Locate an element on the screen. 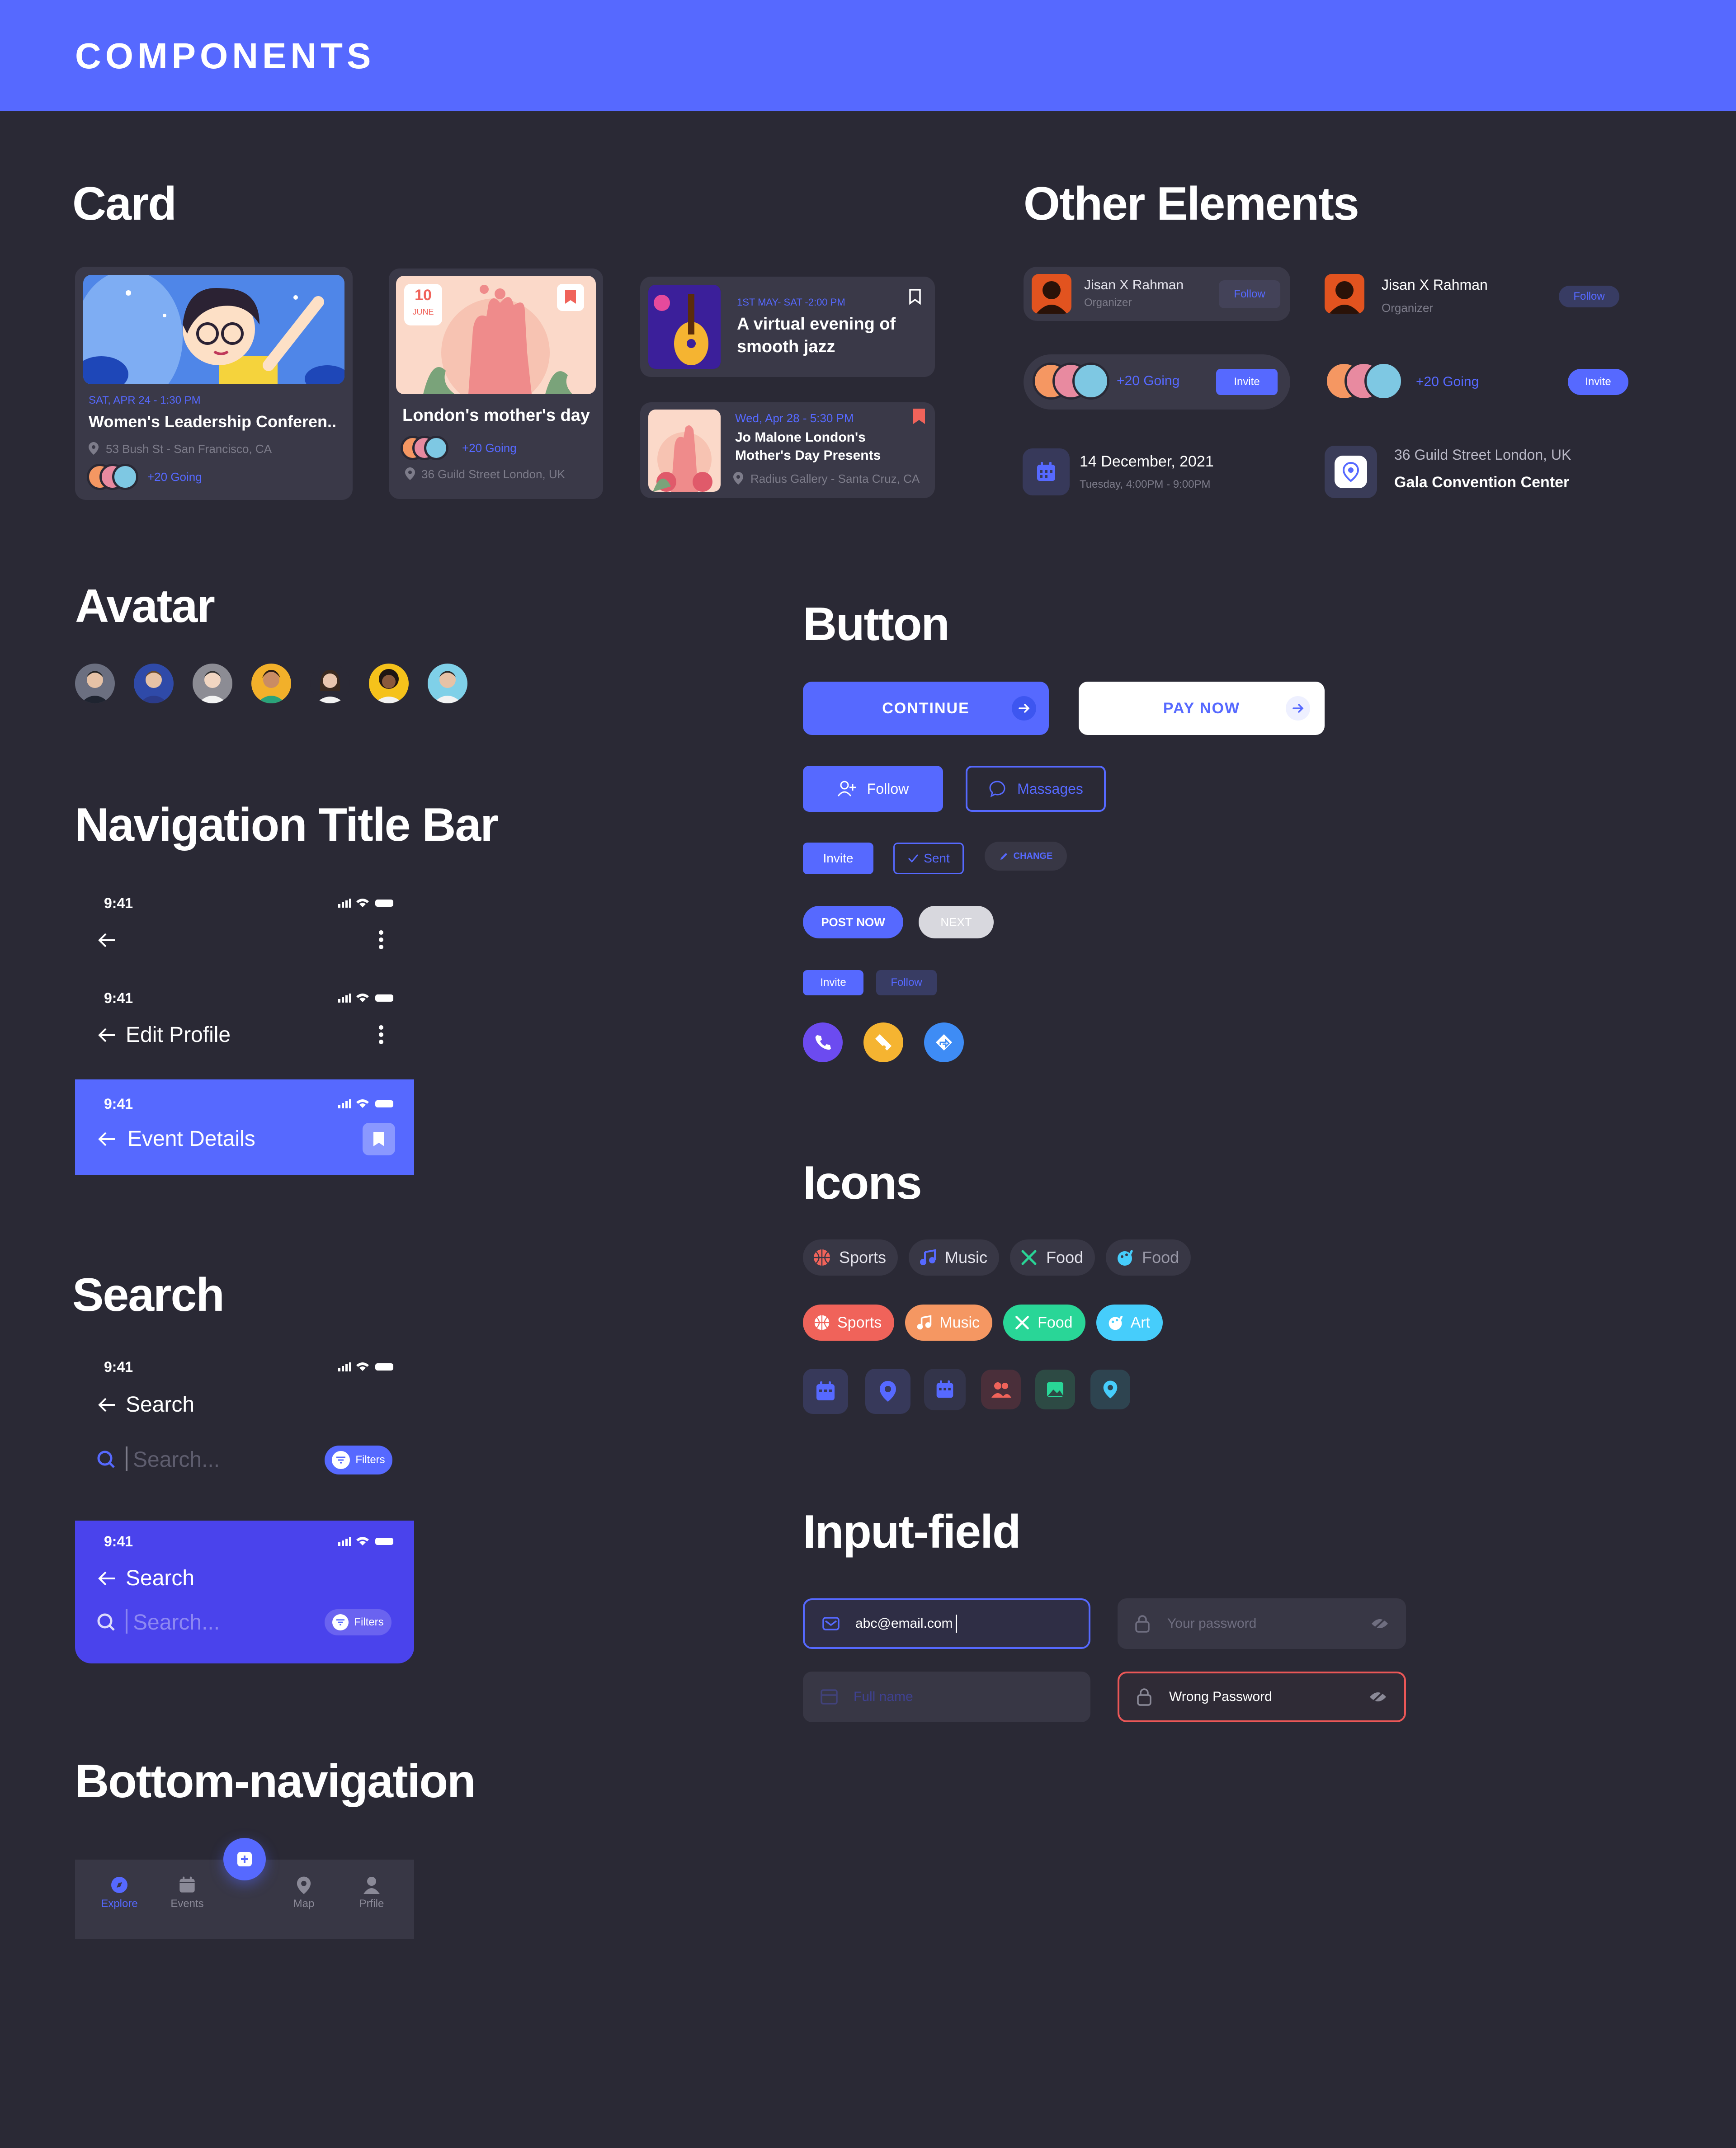 The height and width of the screenshot is (2148, 1736). share-icon is located at coordinates (944, 1042).